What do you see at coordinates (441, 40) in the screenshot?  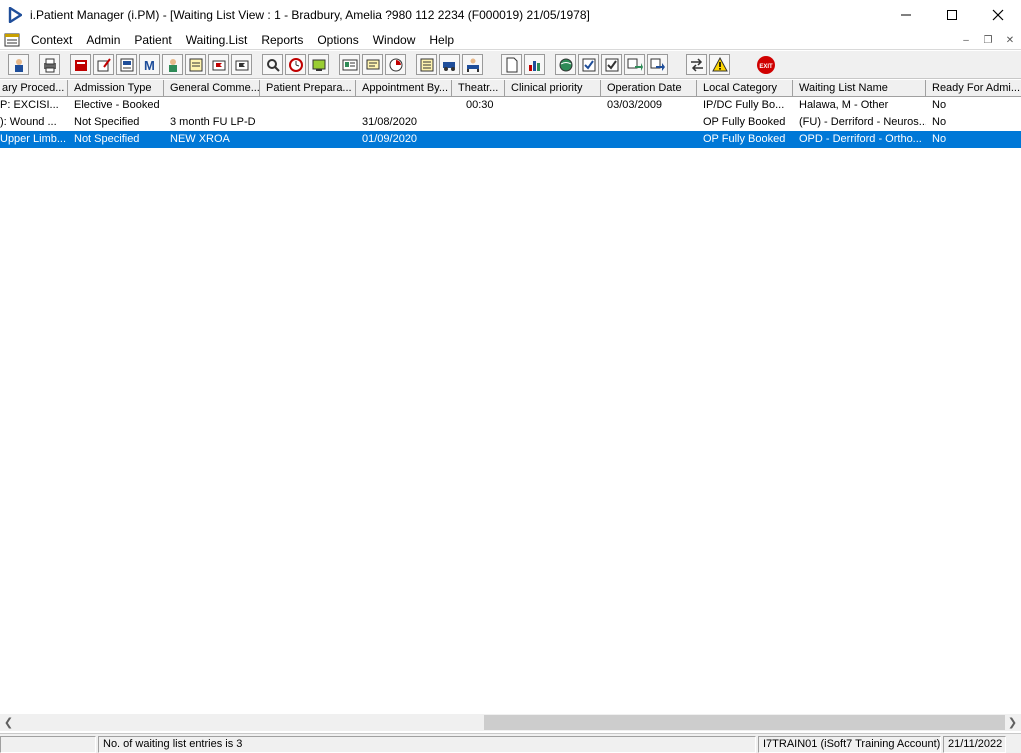 I see `menu-help: Help` at bounding box center [441, 40].